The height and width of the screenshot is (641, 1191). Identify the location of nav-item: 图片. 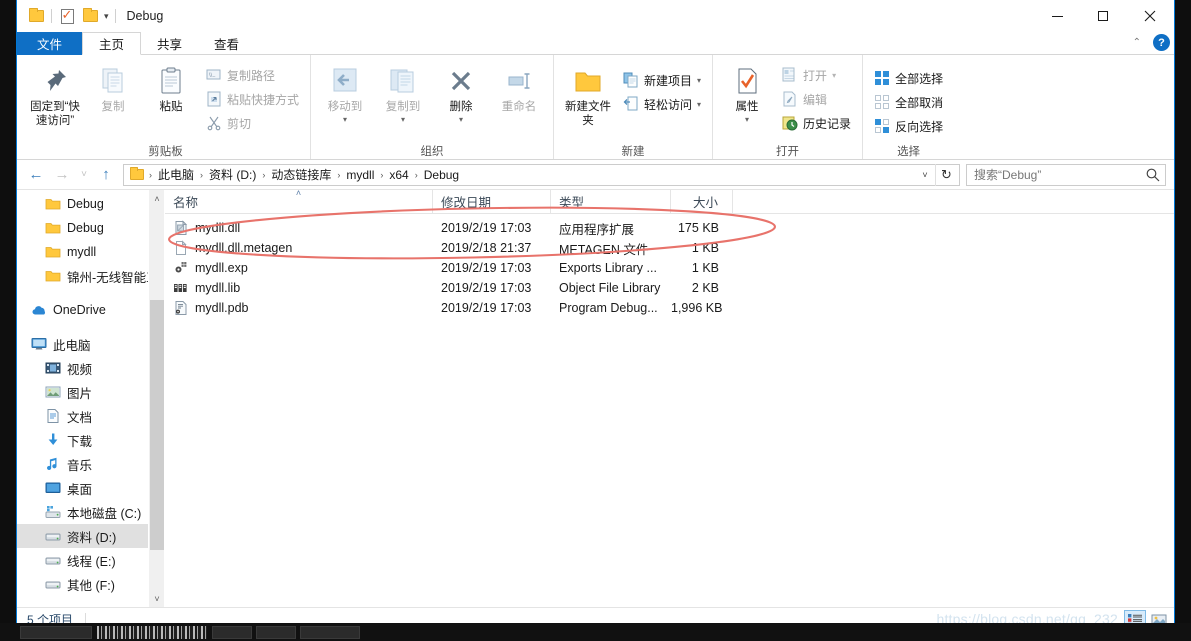
(90, 392).